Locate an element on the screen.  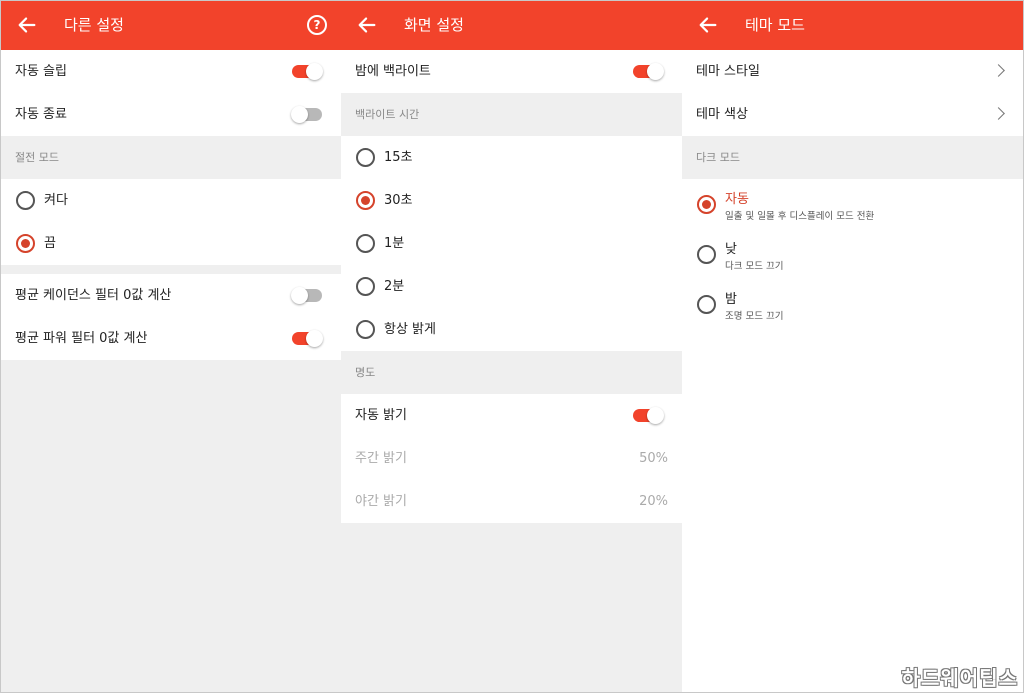
radio-row-off: 끔 is located at coordinates (171, 243).